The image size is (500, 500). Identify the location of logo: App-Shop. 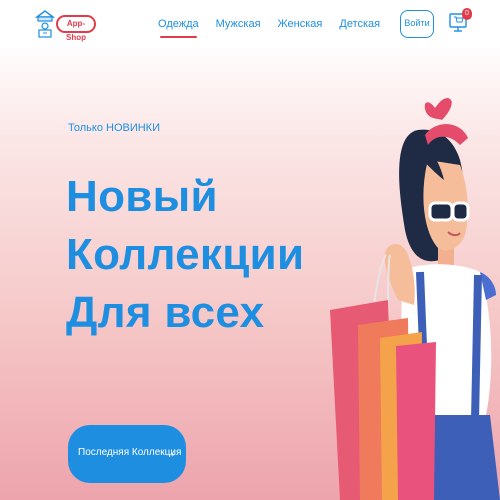
(66, 25).